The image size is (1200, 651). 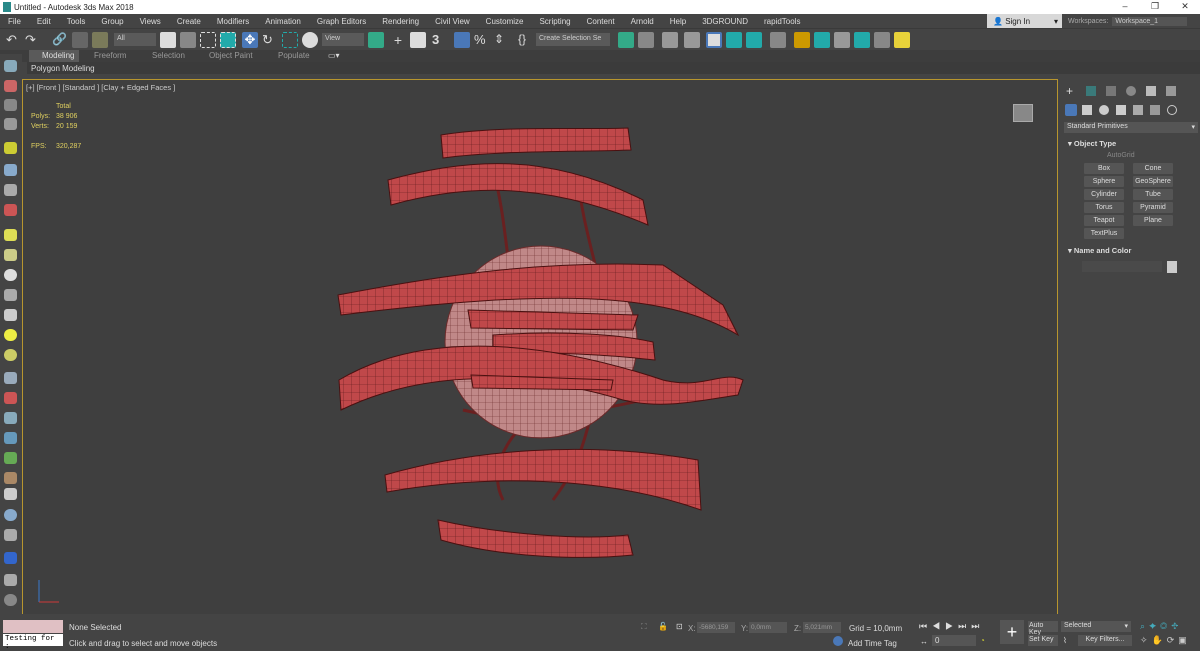 What do you see at coordinates (10, 148) in the screenshot?
I see `light-icon` at bounding box center [10, 148].